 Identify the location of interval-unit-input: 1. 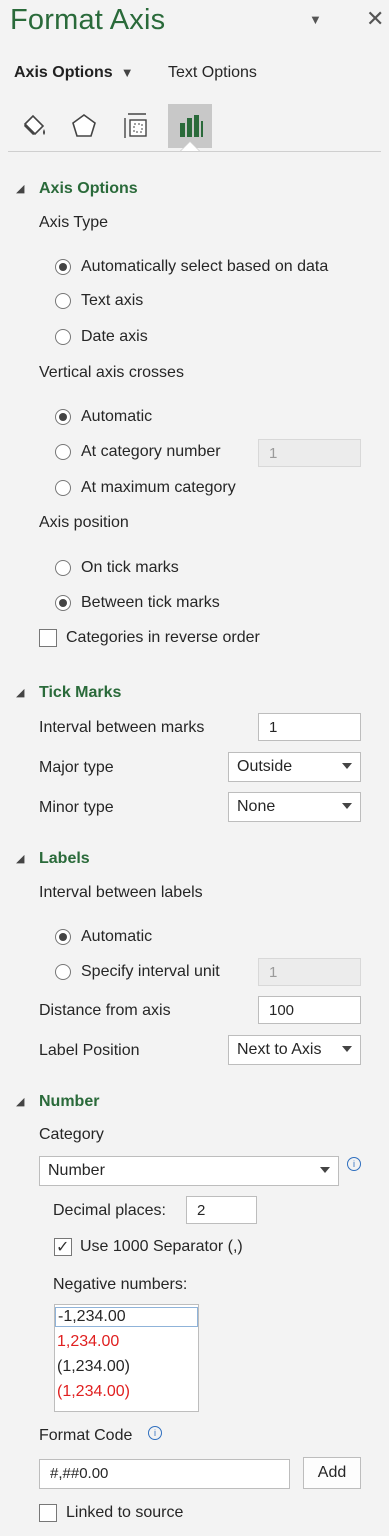
(309, 972).